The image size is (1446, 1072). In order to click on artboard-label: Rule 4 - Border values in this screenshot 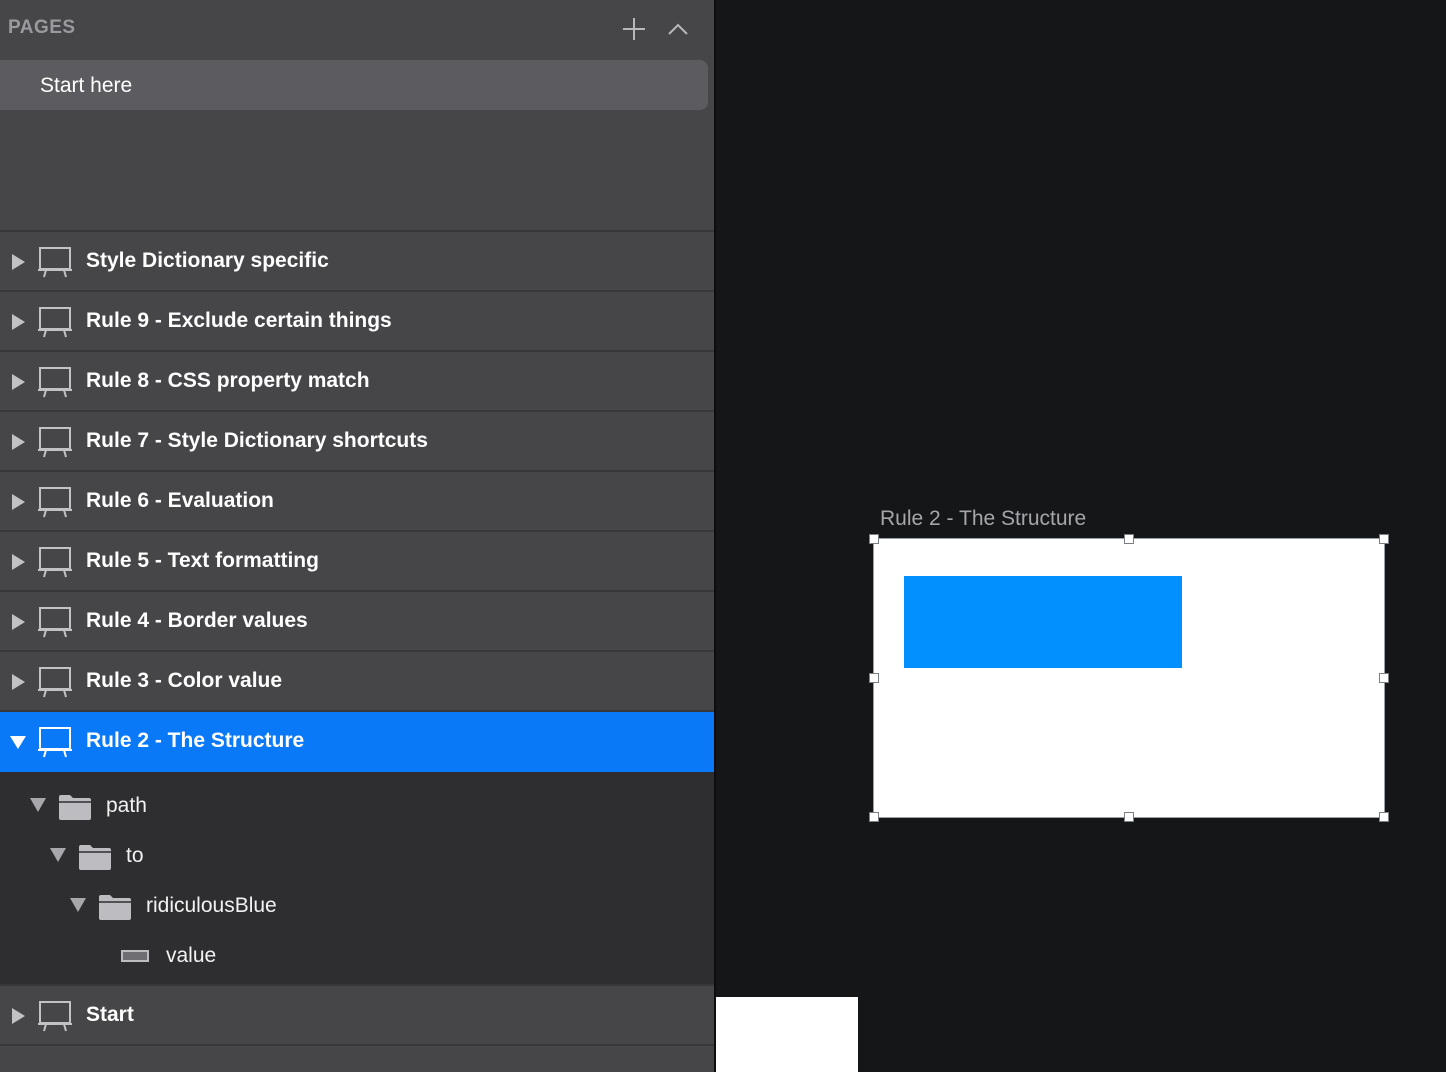, I will do `click(197, 620)`.